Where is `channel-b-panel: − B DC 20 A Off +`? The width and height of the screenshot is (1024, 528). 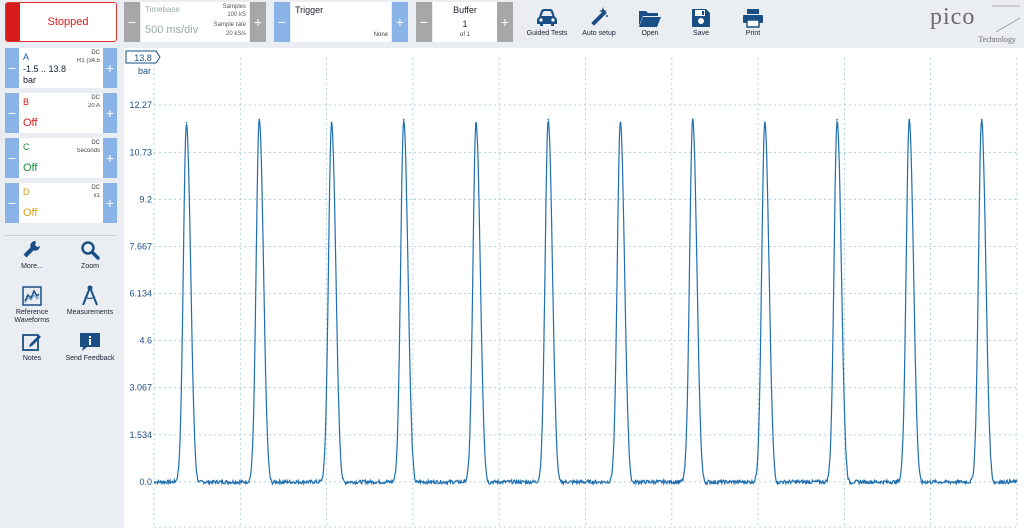 channel-b-panel: − B DC 20 A Off + is located at coordinates (61, 113).